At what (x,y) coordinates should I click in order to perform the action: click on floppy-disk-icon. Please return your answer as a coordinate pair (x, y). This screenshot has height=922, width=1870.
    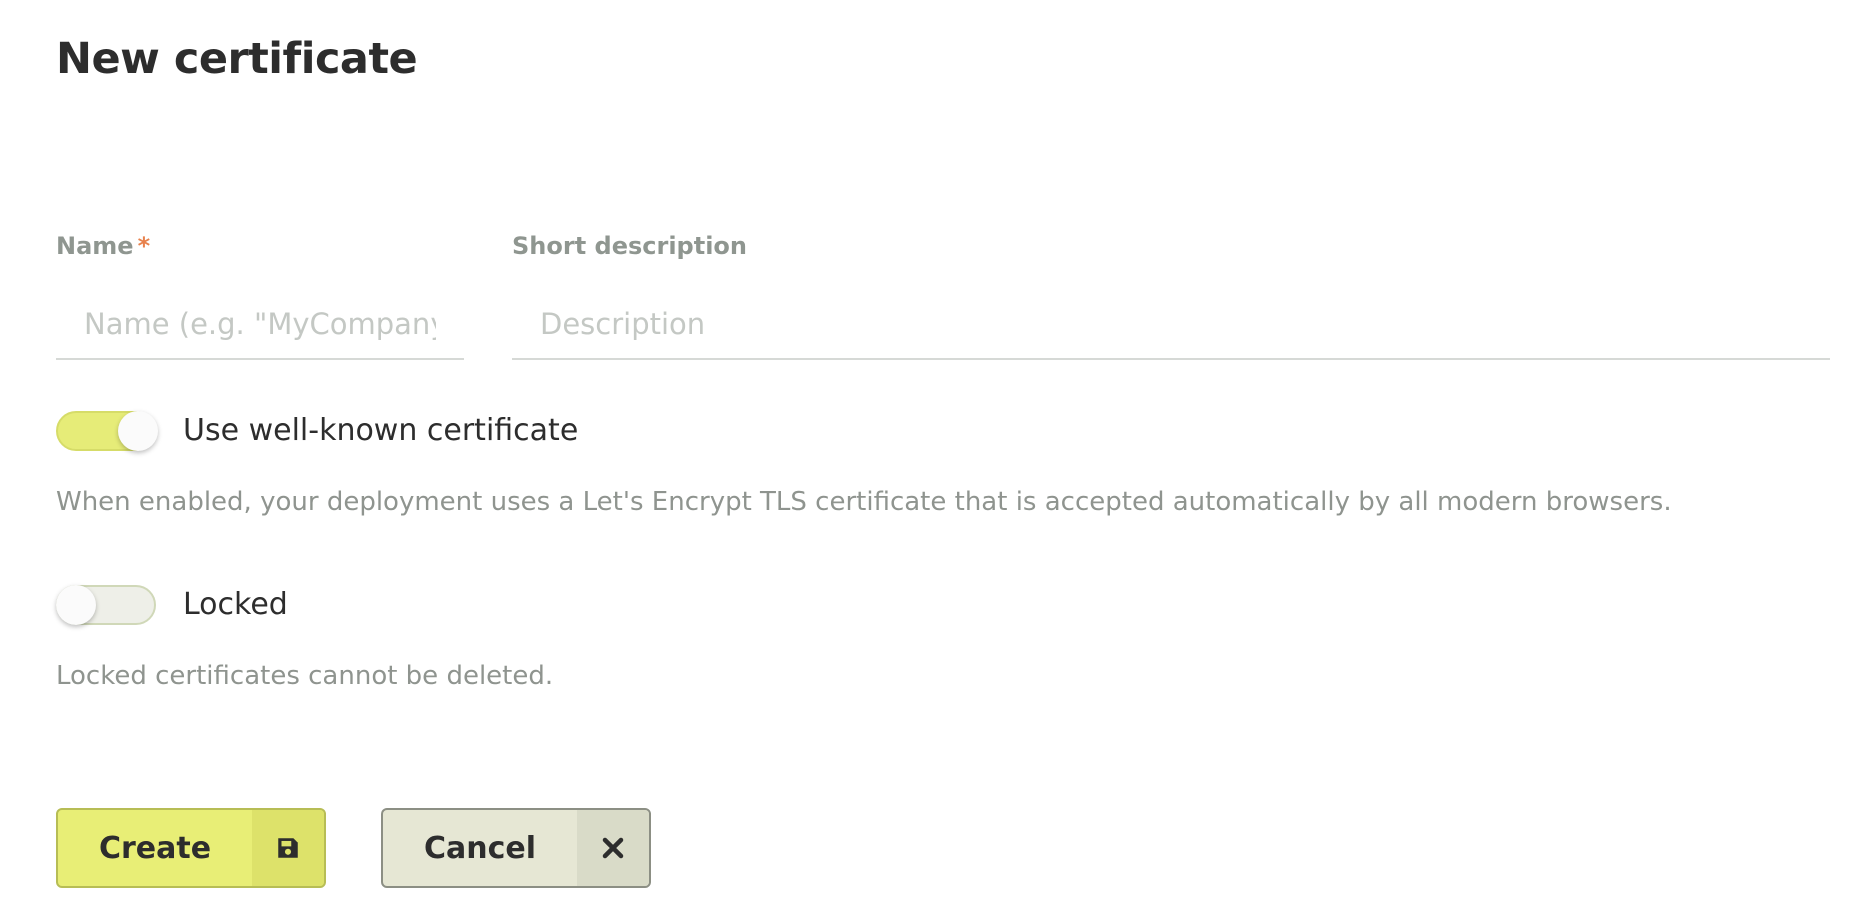
    Looking at the image, I should click on (288, 848).